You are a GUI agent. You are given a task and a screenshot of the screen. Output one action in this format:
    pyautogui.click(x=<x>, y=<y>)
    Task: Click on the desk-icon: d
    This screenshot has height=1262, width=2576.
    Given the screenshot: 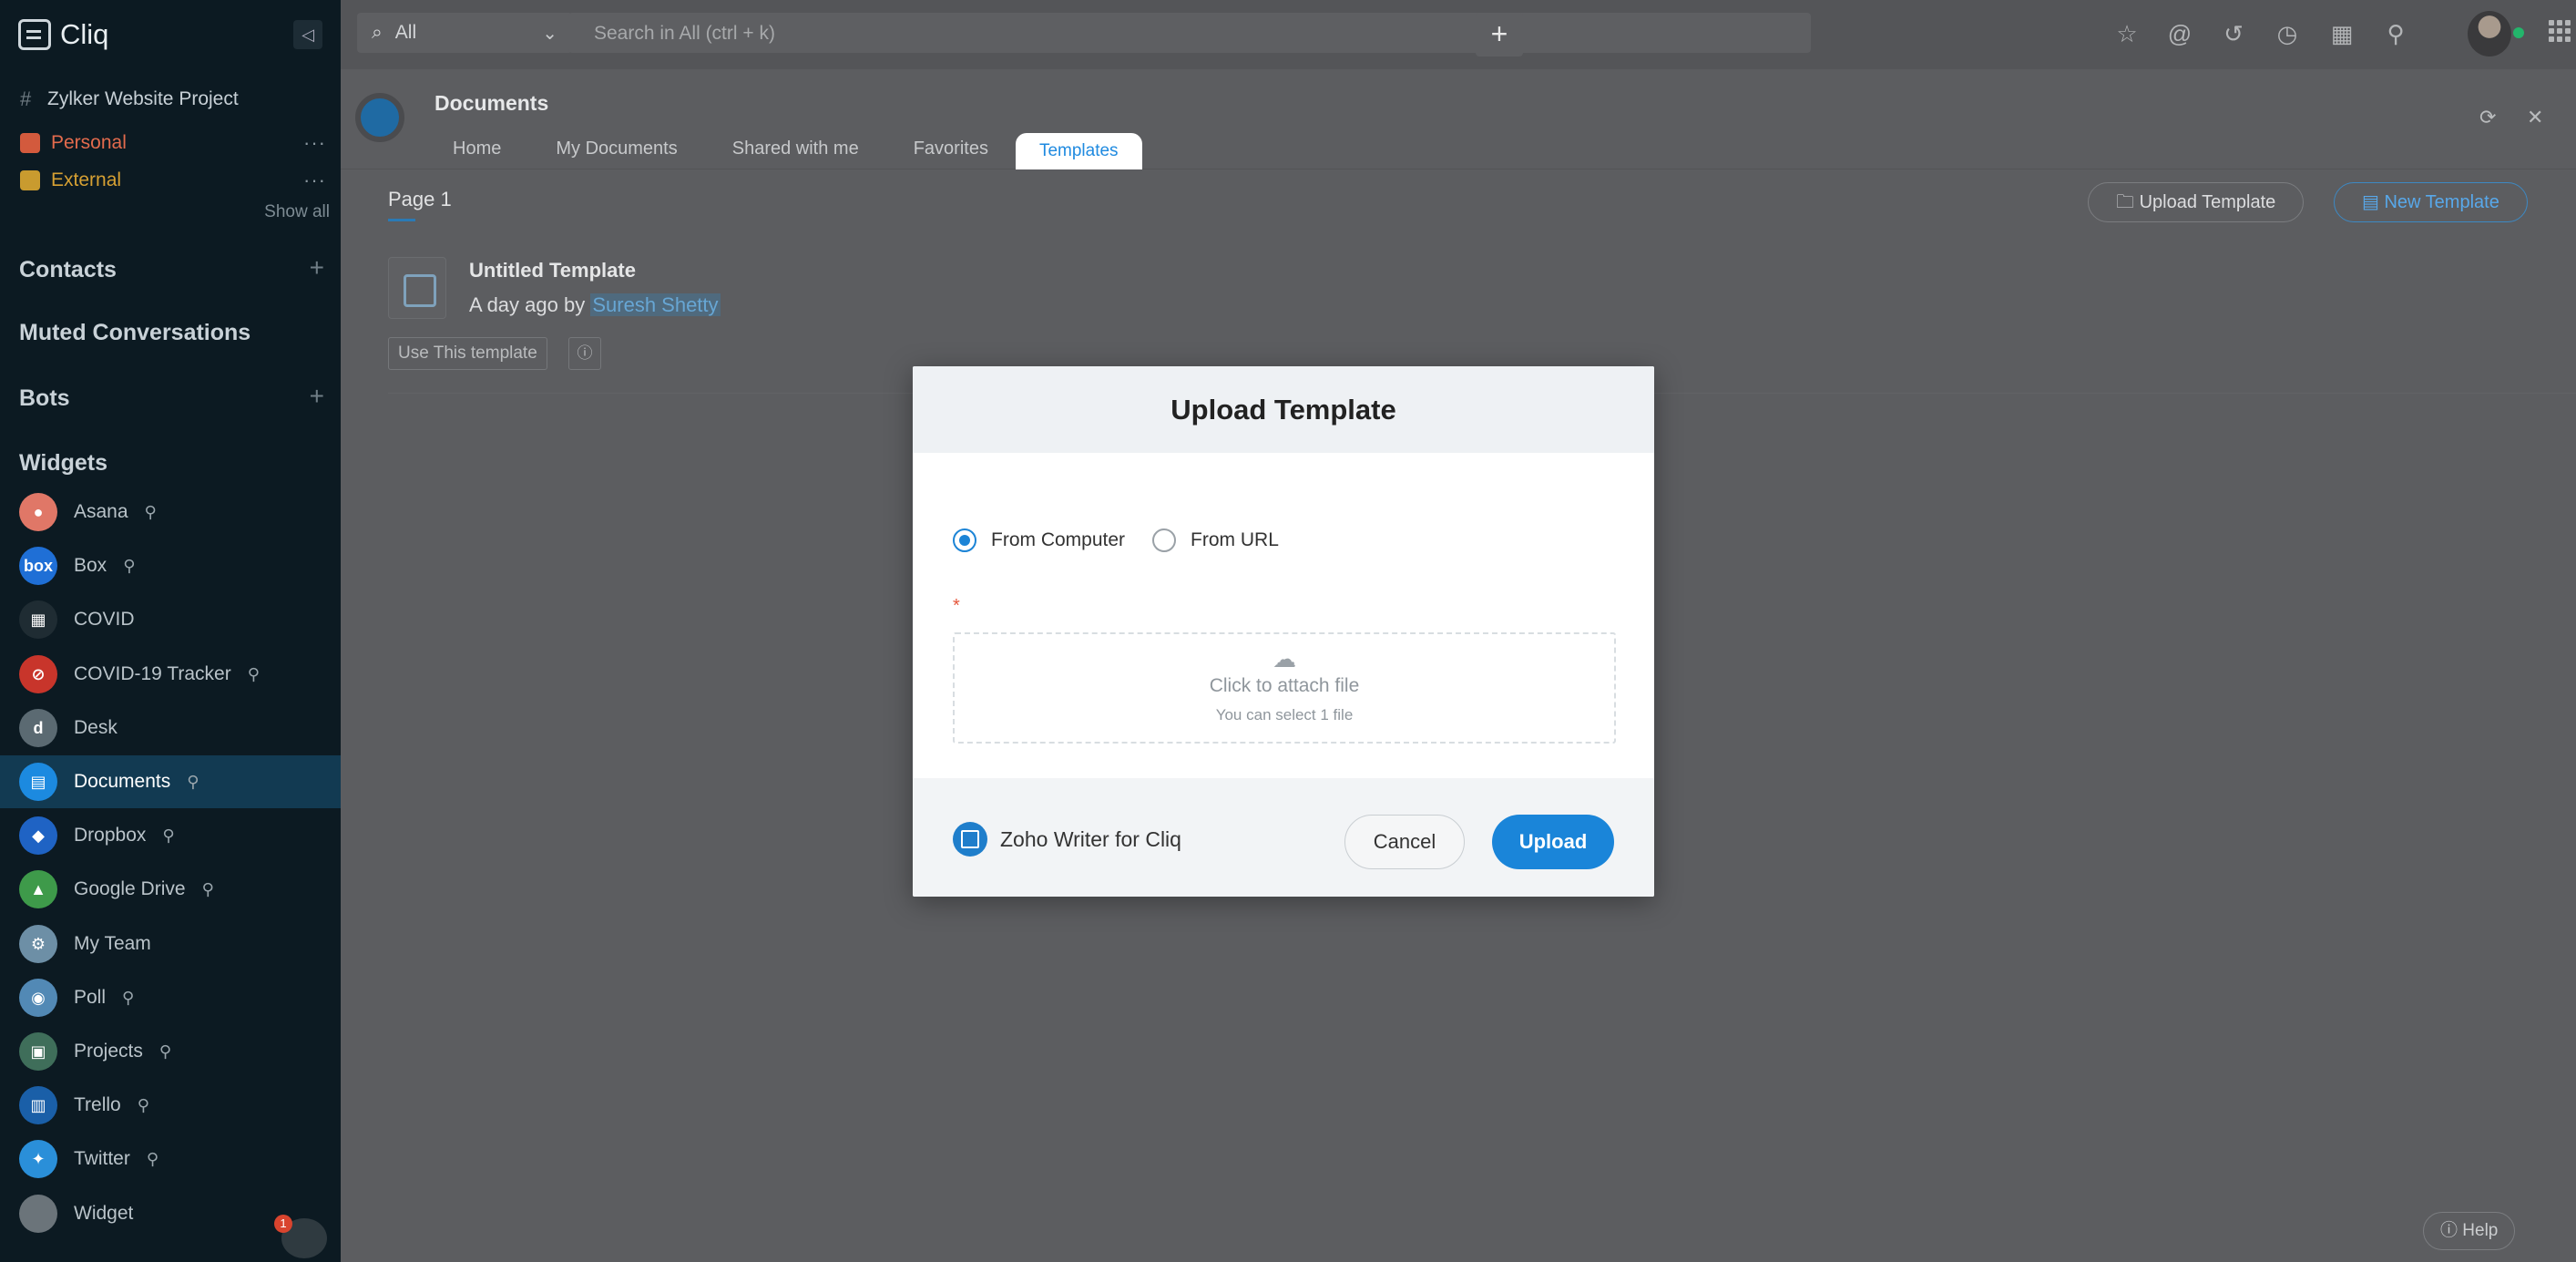 What is the action you would take?
    pyautogui.click(x=38, y=728)
    